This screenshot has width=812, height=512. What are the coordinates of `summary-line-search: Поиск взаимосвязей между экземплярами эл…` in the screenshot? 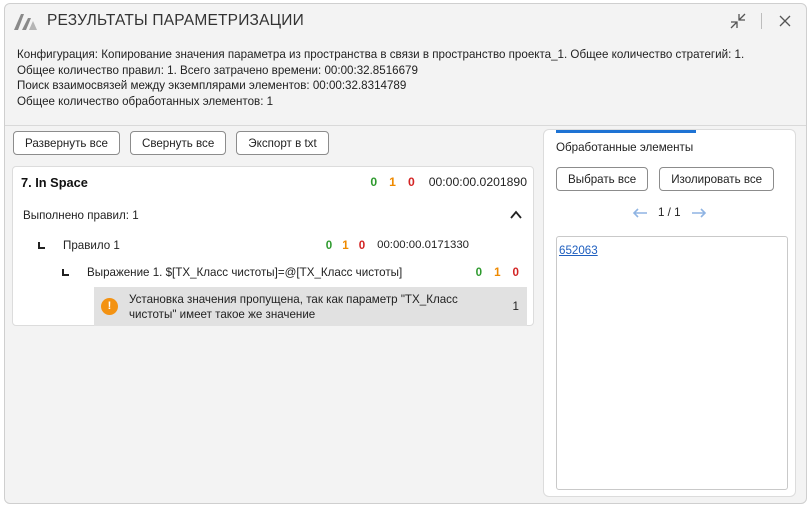 It's located at (212, 85).